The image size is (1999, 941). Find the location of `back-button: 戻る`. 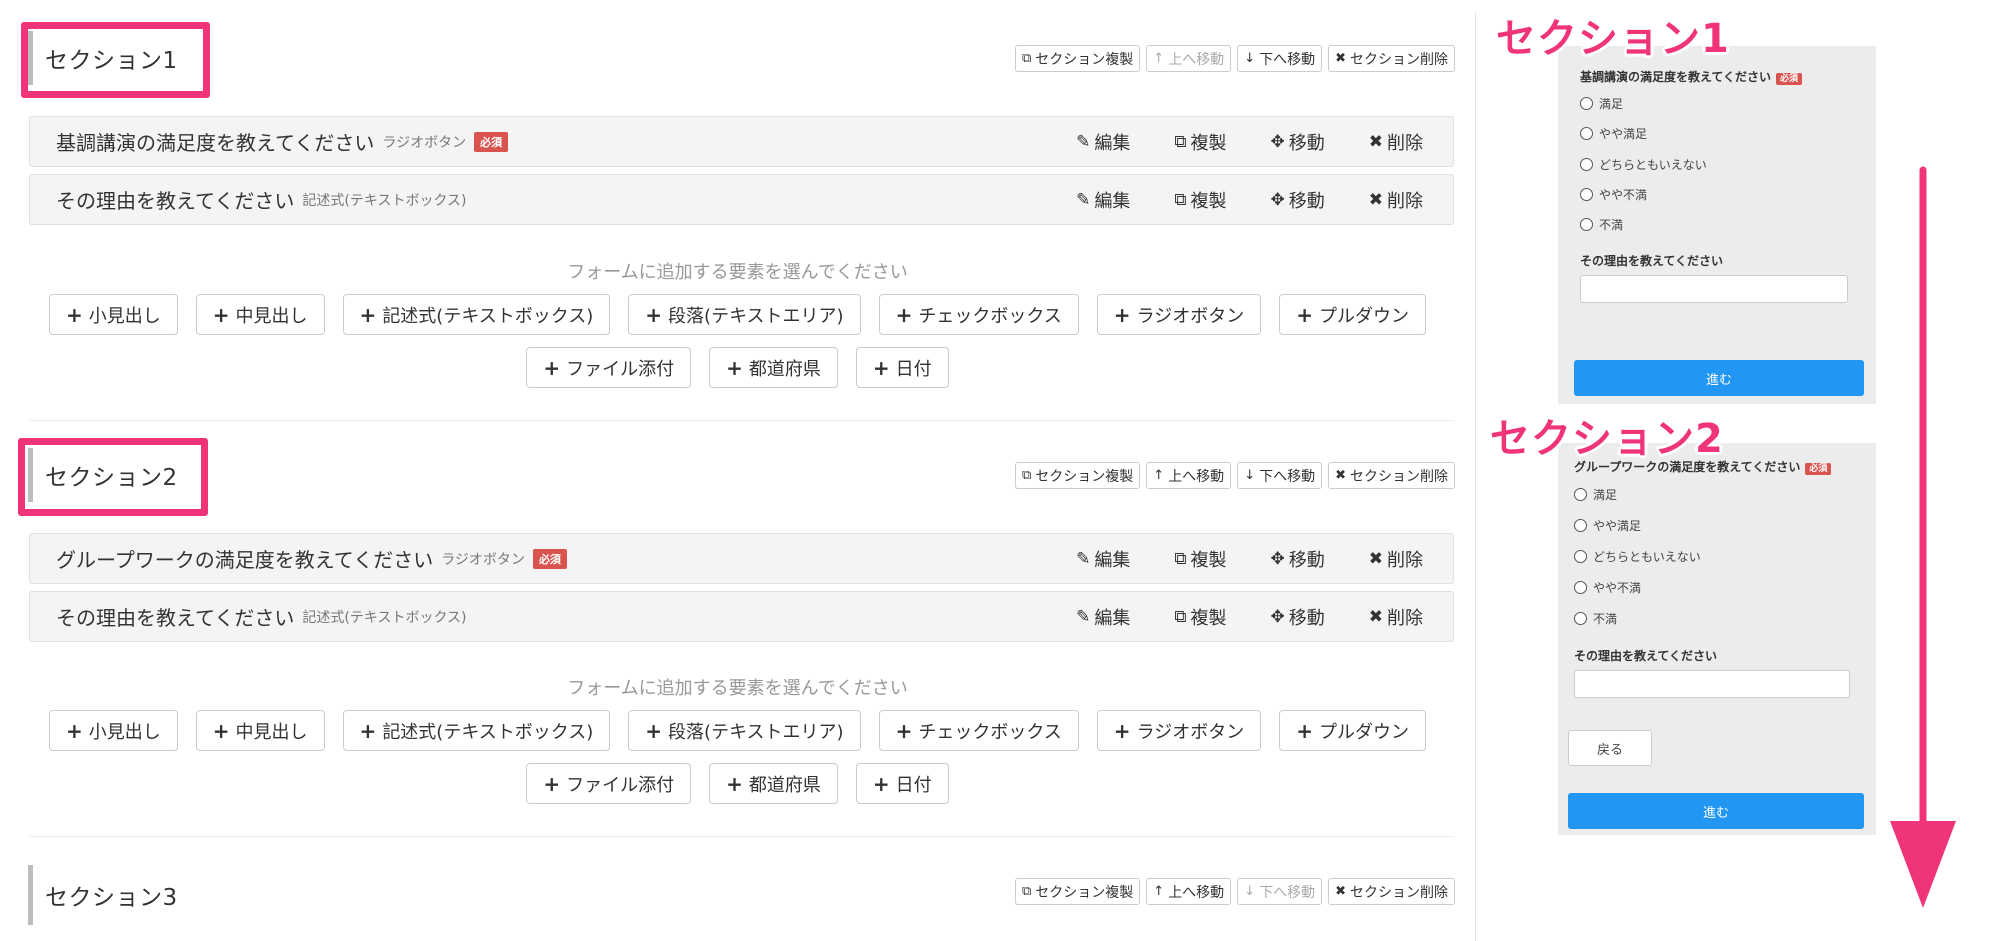

back-button: 戻る is located at coordinates (1610, 748).